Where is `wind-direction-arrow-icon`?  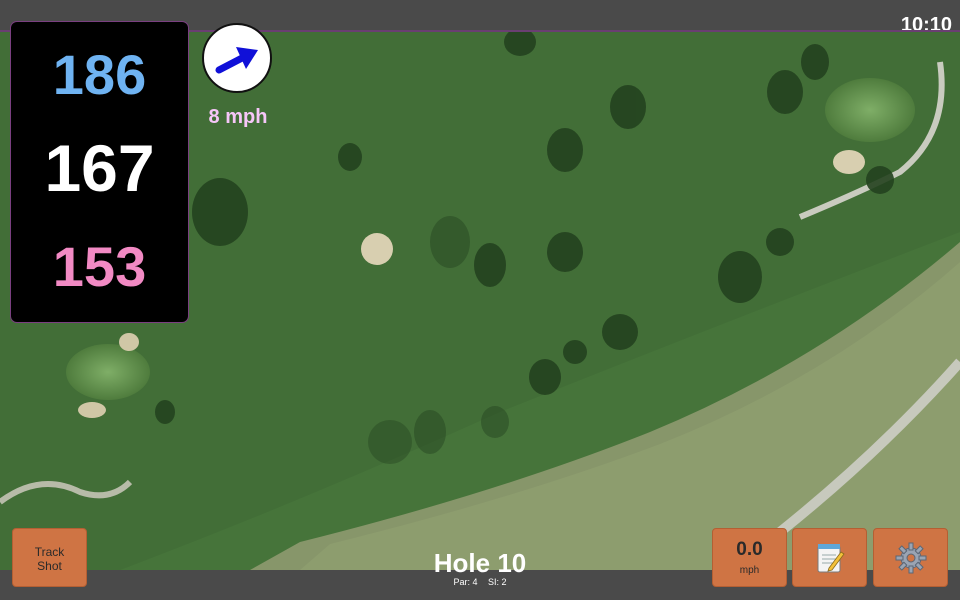
wind-direction-arrow-icon is located at coordinates (236, 60).